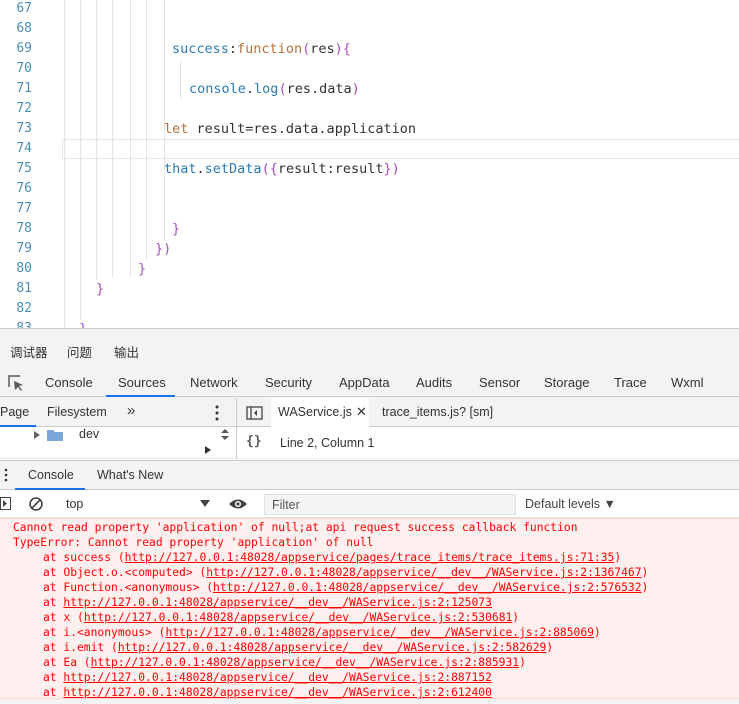 The image size is (739, 704). I want to click on pretty-print-icon: {}, so click(254, 441).